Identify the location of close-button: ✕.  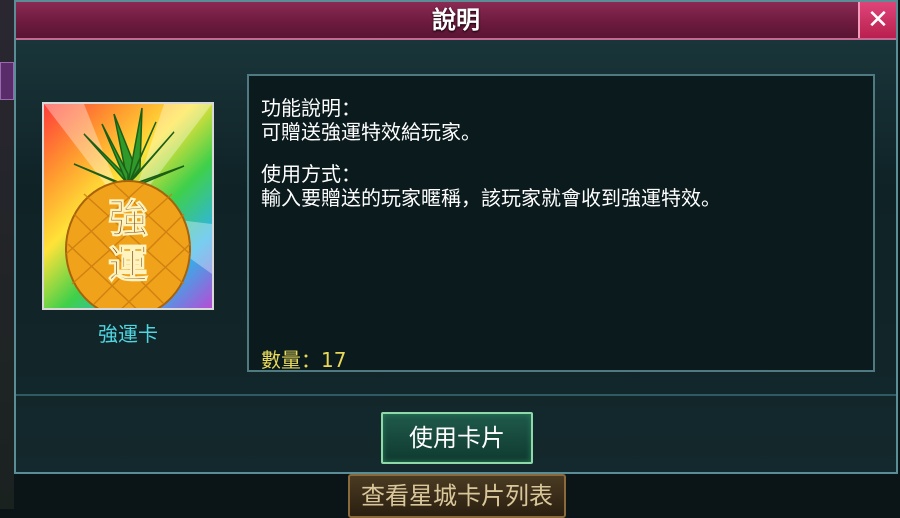
(877, 20).